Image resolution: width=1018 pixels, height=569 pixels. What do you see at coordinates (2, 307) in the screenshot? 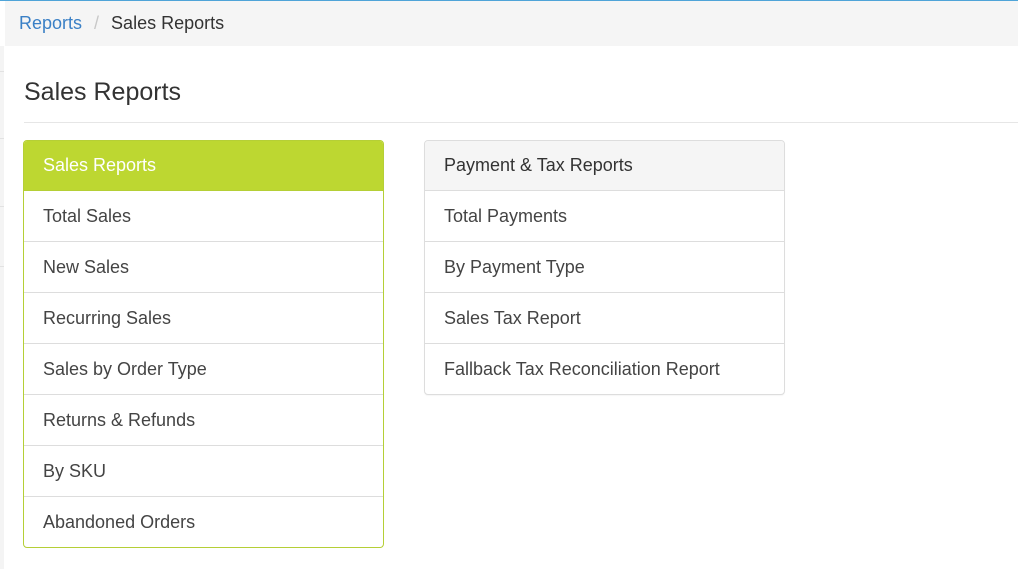
I see `left-edge-strip` at bounding box center [2, 307].